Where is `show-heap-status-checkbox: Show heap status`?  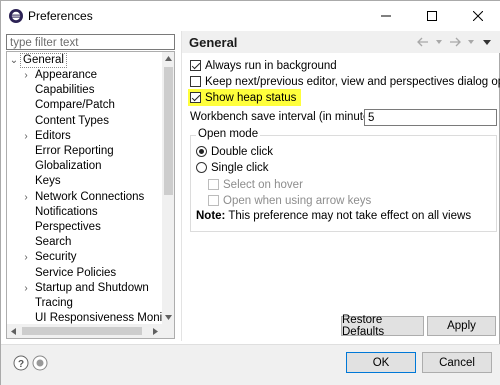
show-heap-status-checkbox: Show heap status is located at coordinates (245, 97).